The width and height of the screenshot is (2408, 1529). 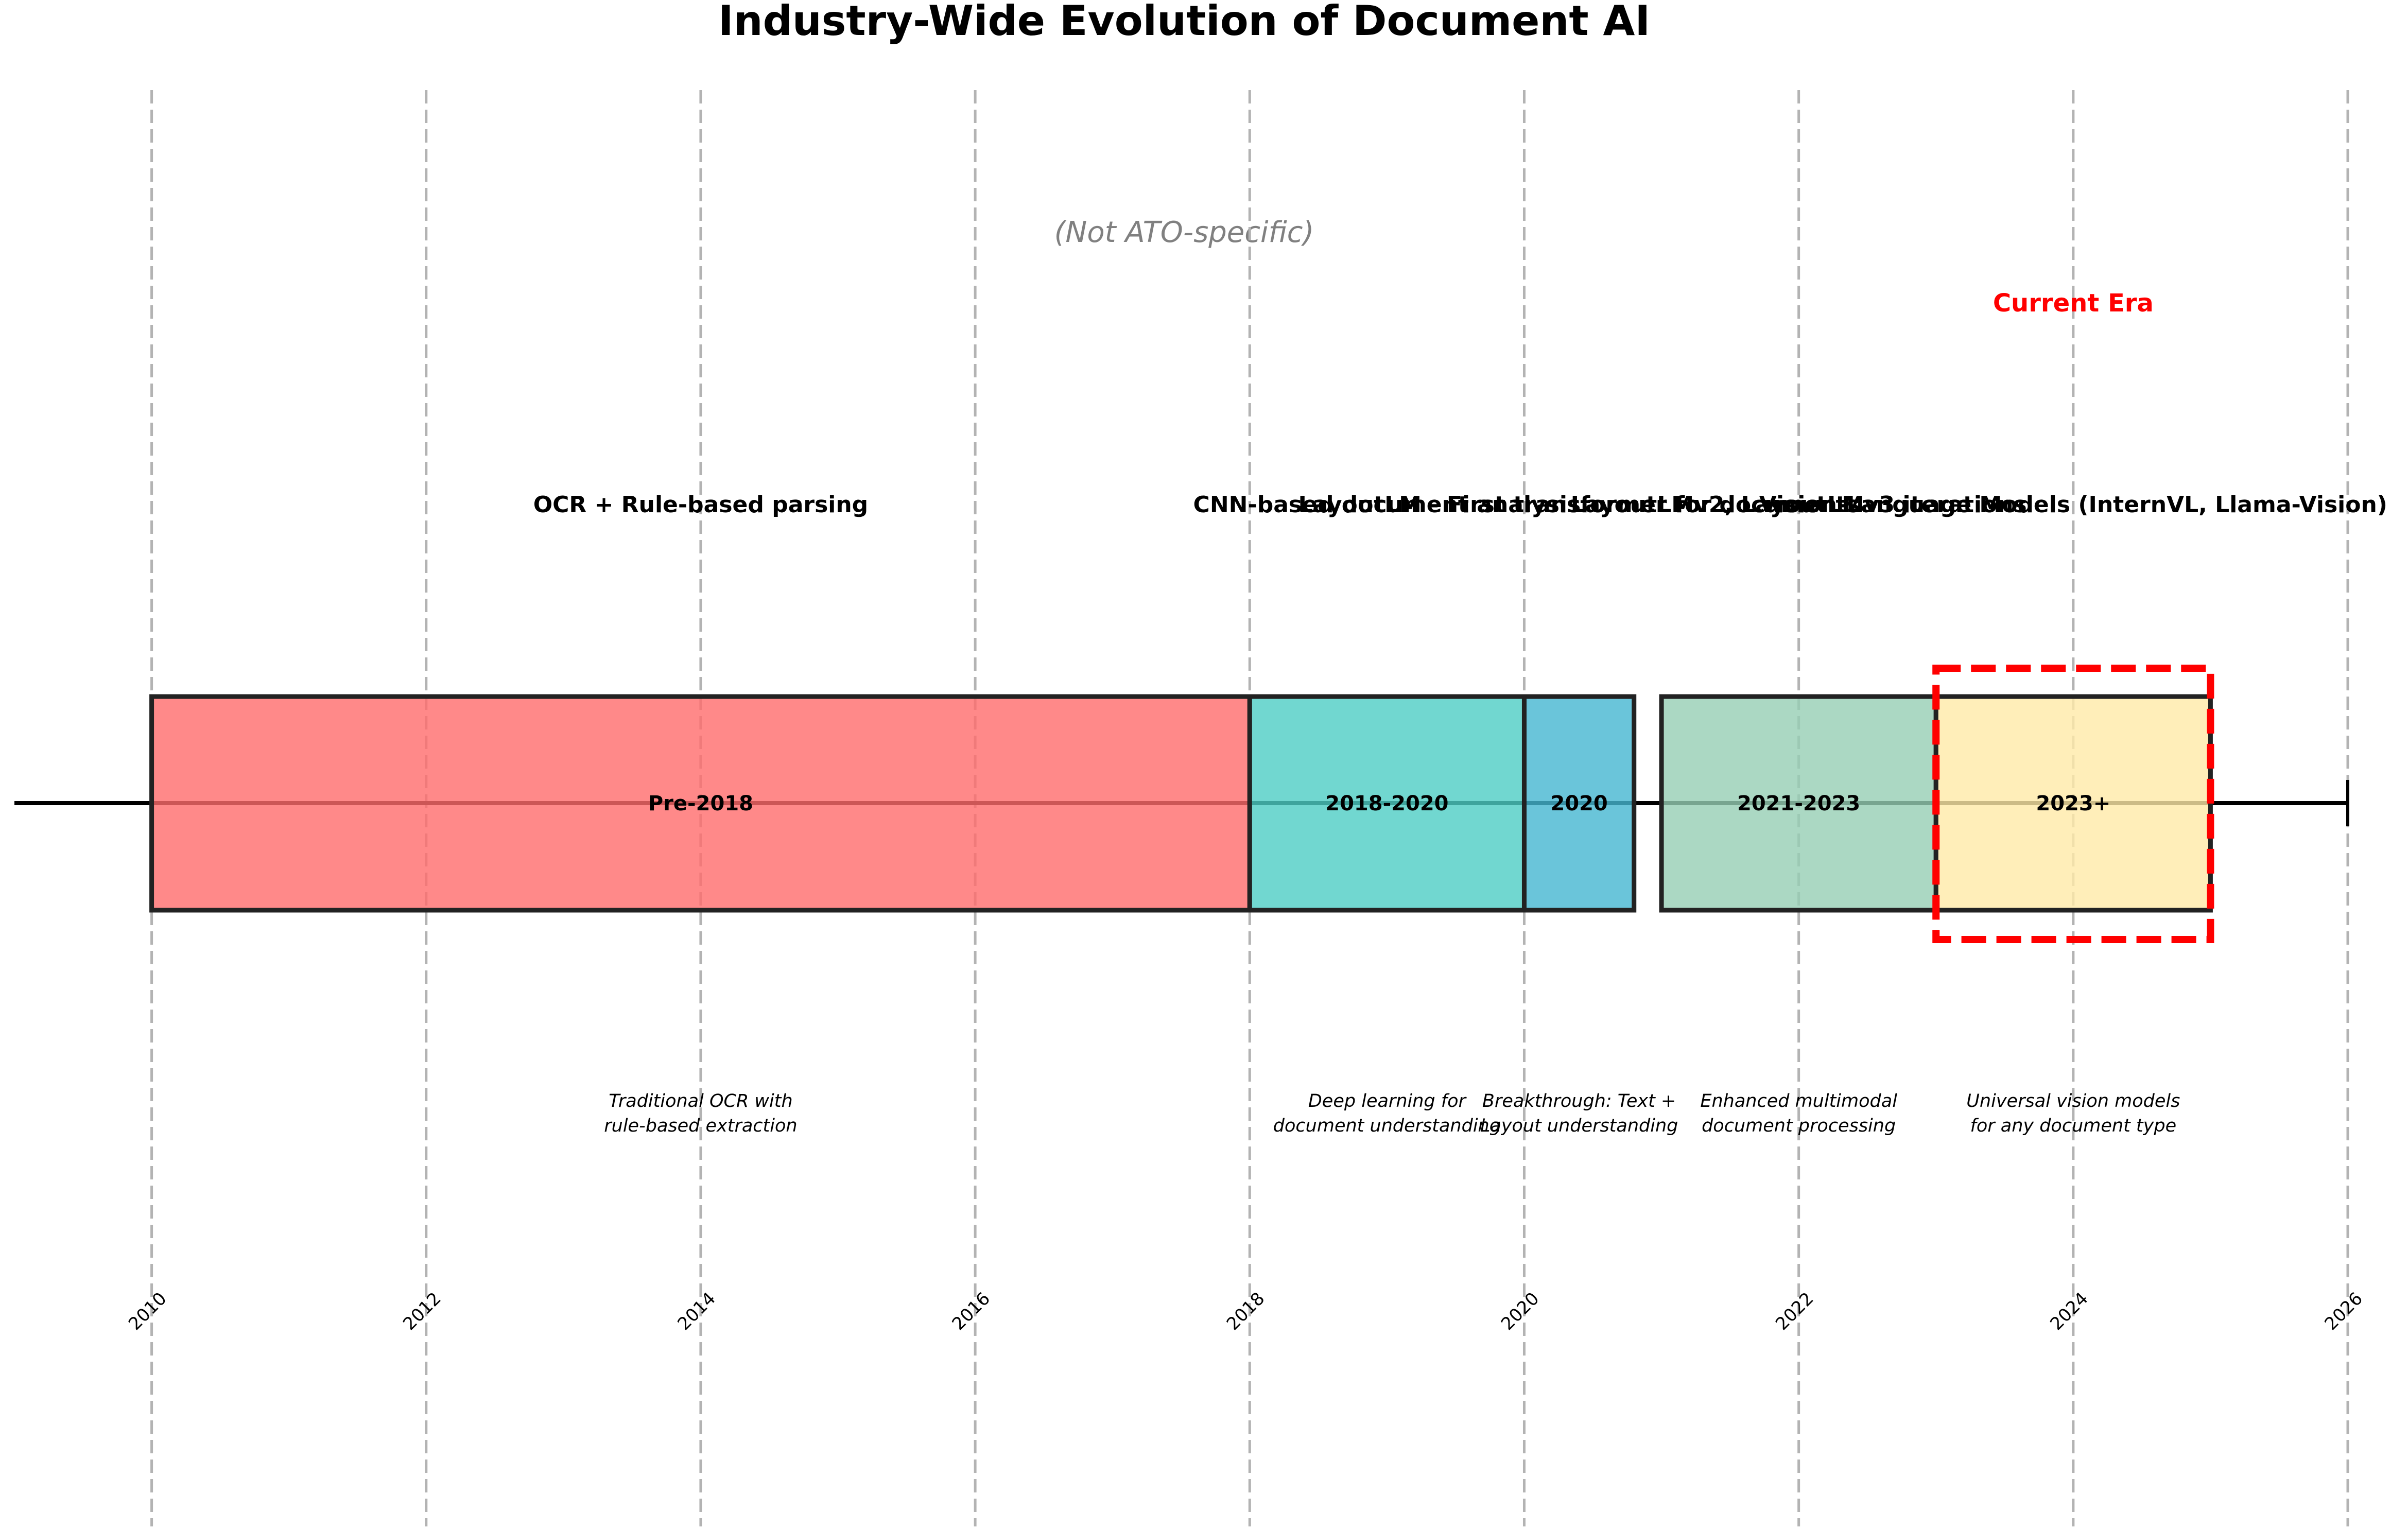 I want to click on chart-subtitle: (Not ATO-specific), so click(x=1184, y=232).